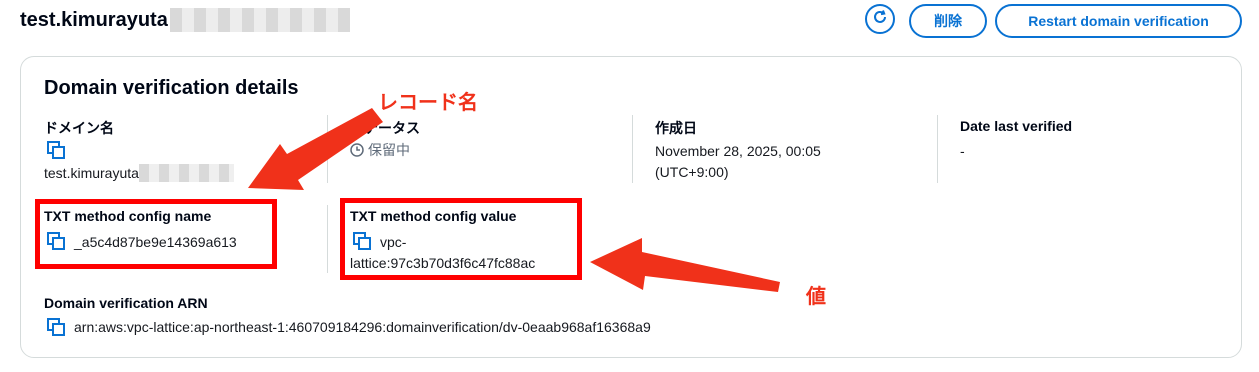 The width and height of the screenshot is (1259, 372). I want to click on arrow-to-value, so click(685, 265).